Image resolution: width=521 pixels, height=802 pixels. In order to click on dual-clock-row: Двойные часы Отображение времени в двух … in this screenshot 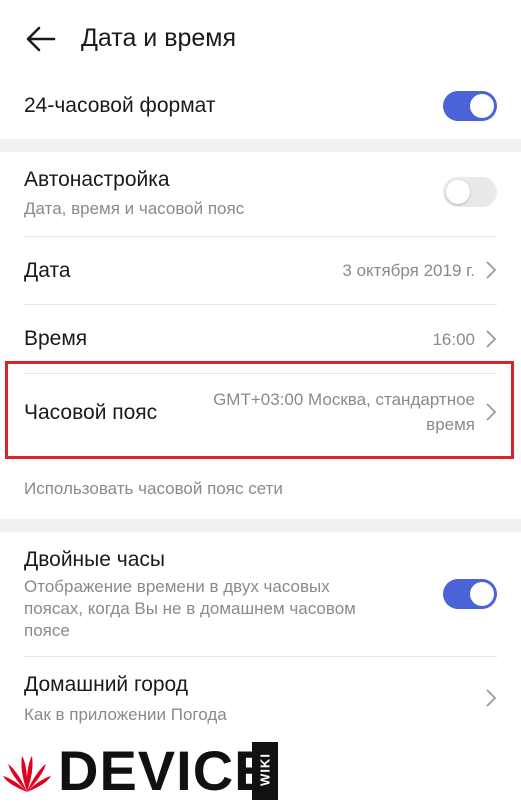, I will do `click(260, 596)`.